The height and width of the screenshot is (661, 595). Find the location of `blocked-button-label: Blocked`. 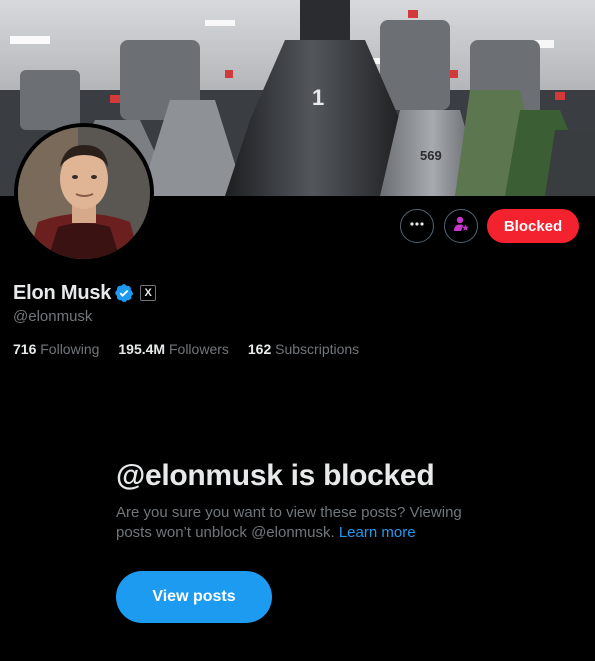

blocked-button-label: Blocked is located at coordinates (533, 226).